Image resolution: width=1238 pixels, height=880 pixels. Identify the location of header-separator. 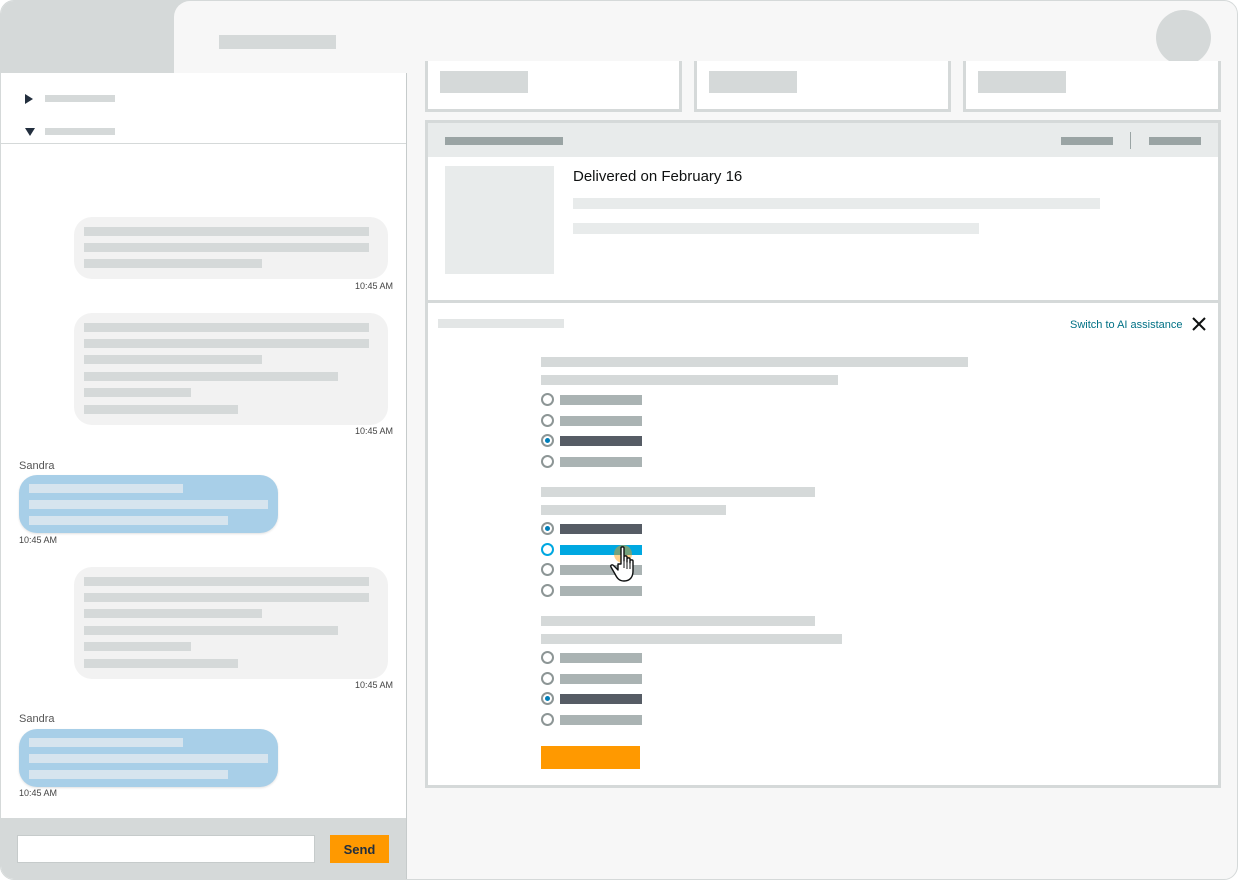
(1130, 140).